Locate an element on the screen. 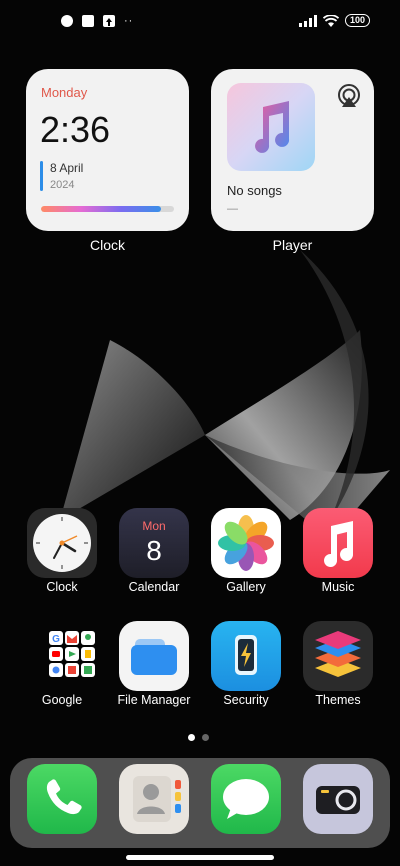  widget-date: 8 April is located at coordinates (67, 168).